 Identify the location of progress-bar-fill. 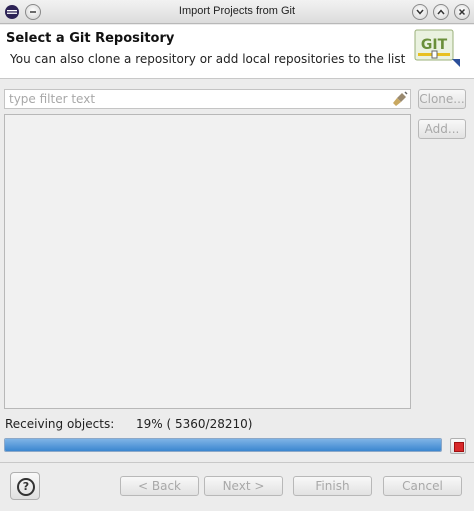
(223, 445).